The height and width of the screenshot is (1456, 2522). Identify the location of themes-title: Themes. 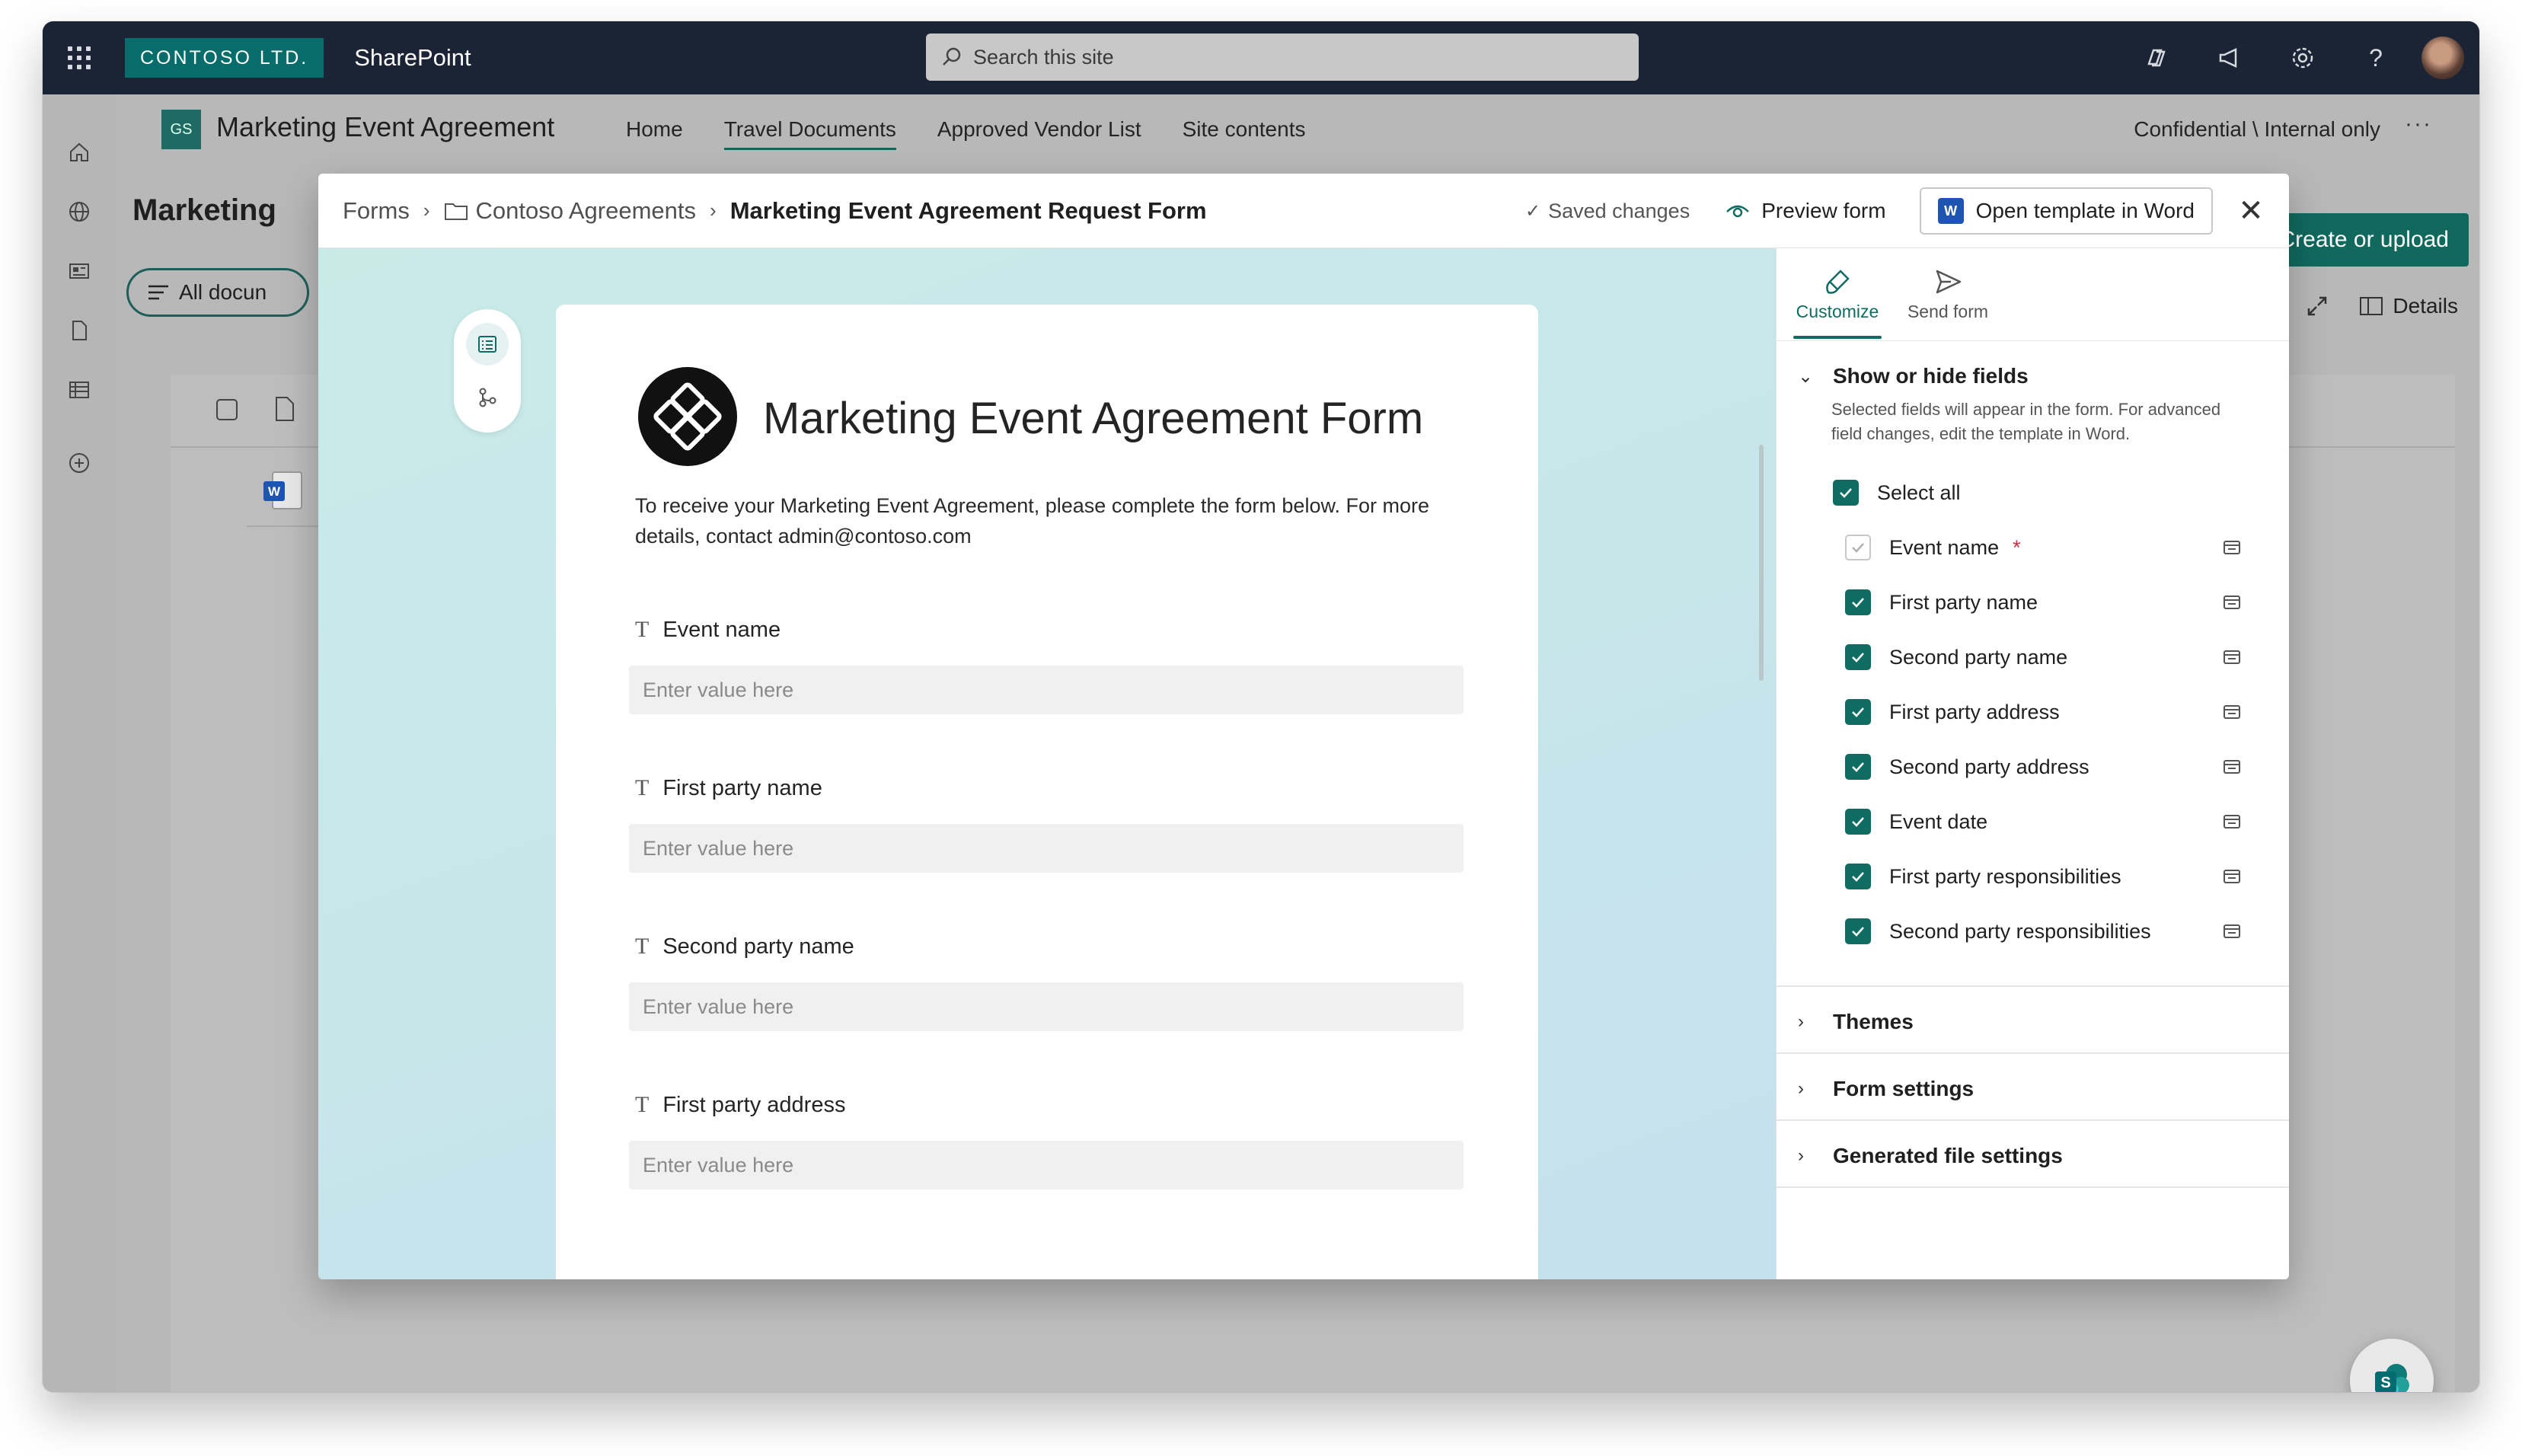
(1873, 1021).